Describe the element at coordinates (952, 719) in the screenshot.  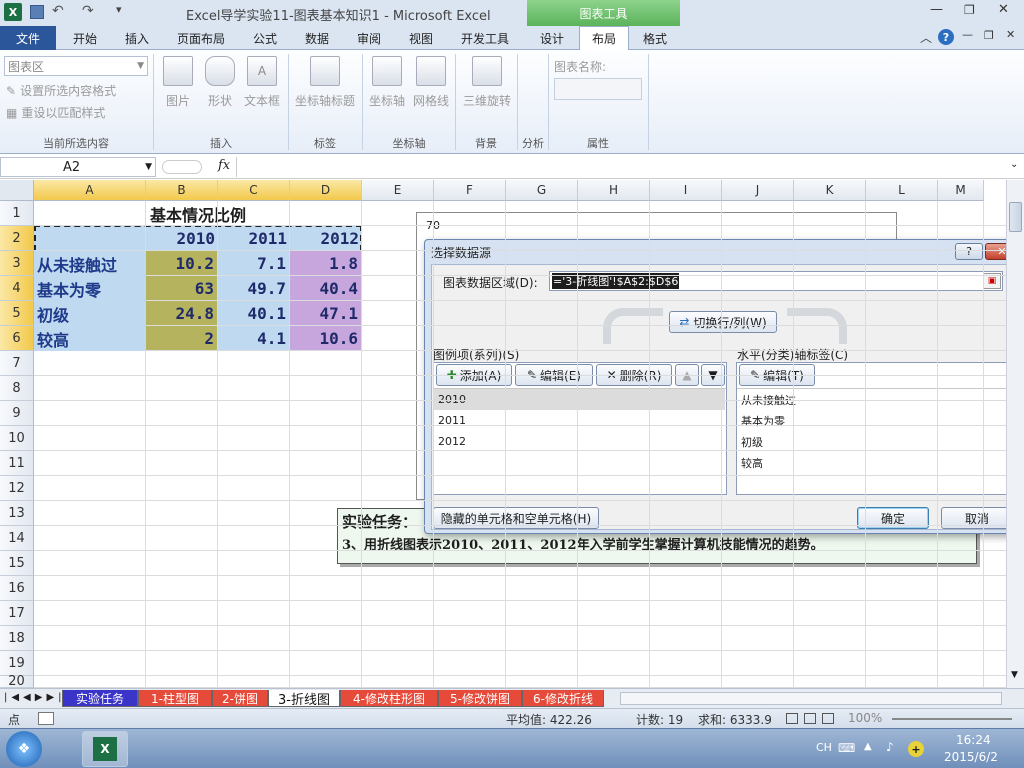
I see `zoom-slider` at that location.